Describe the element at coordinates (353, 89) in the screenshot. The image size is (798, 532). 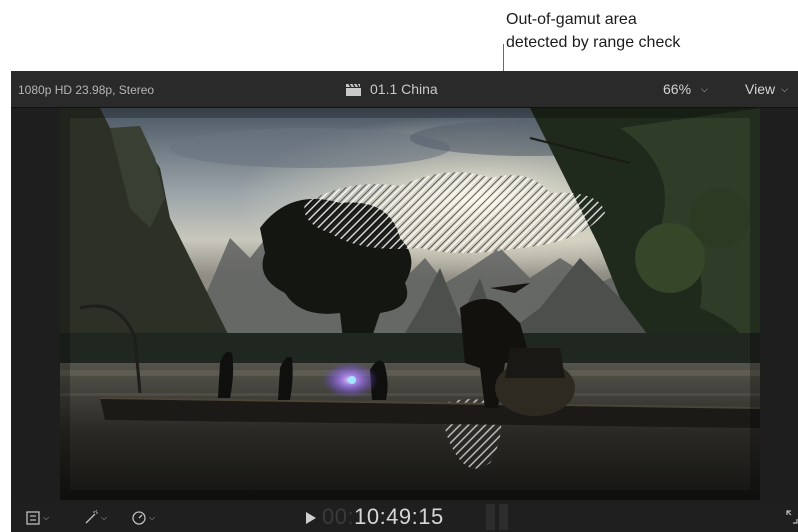
I see `clapperboard-icon` at that location.